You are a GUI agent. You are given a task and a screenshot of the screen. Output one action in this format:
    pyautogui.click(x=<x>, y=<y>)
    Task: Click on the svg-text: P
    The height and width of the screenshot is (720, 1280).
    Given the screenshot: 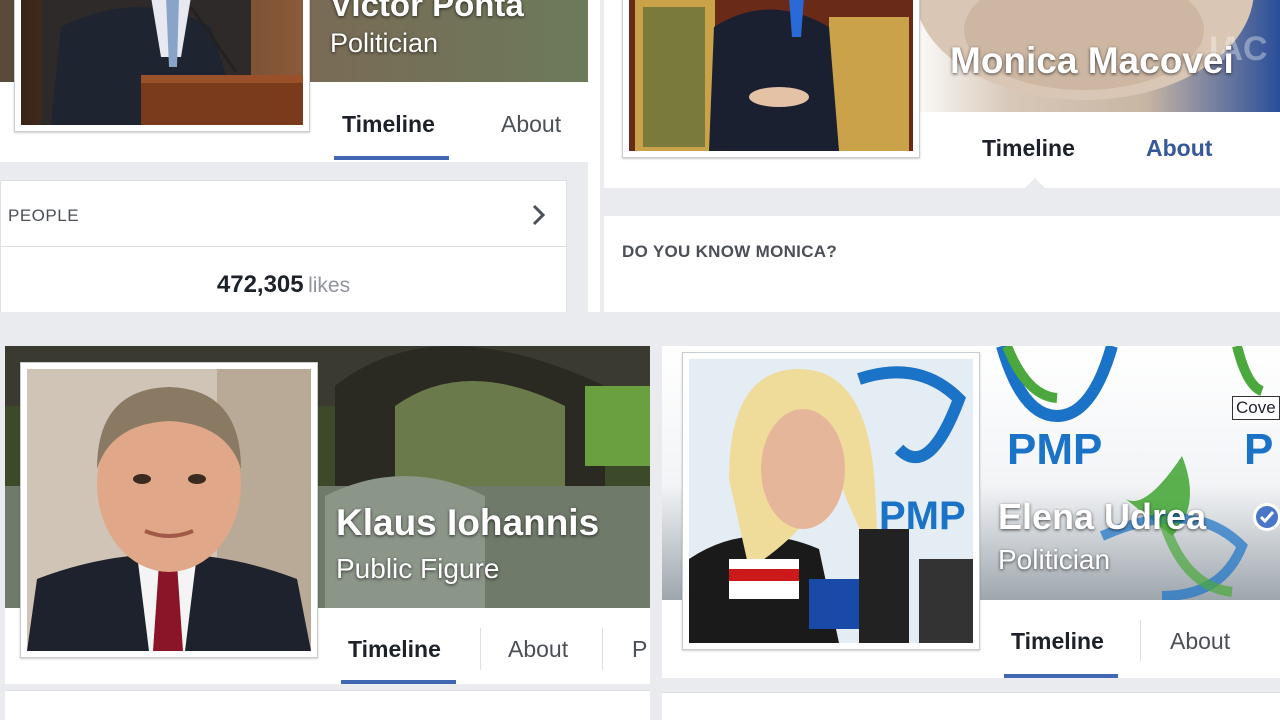 What is the action you would take?
    pyautogui.click(x=1258, y=449)
    